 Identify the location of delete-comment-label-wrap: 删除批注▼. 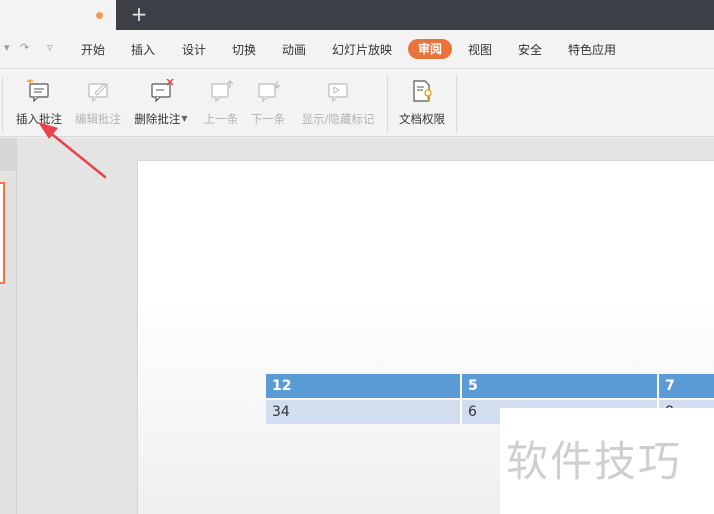
(161, 119).